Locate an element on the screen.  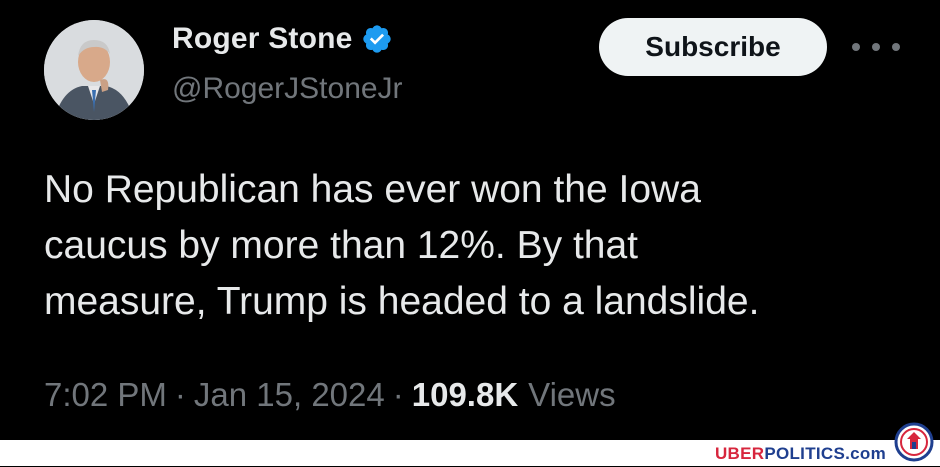
verified-badge-icon is located at coordinates (377, 39).